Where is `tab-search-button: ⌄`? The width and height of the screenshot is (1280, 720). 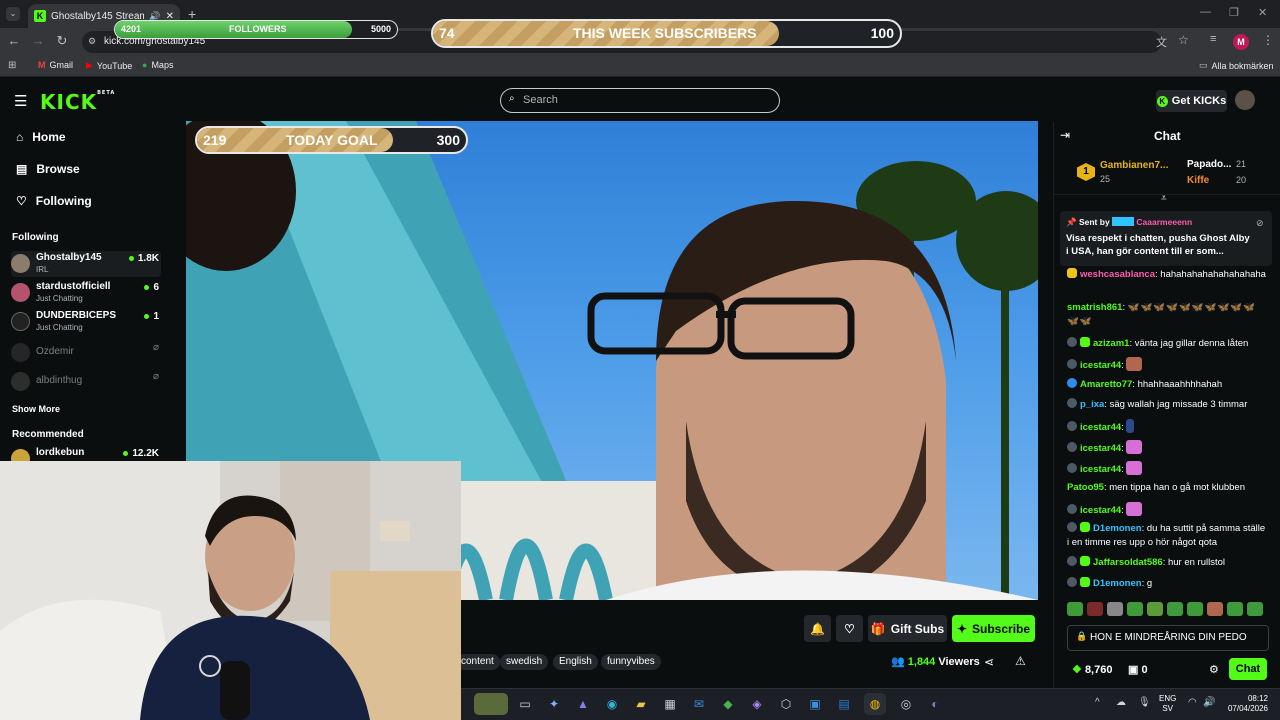 tab-search-button: ⌄ is located at coordinates (13, 14).